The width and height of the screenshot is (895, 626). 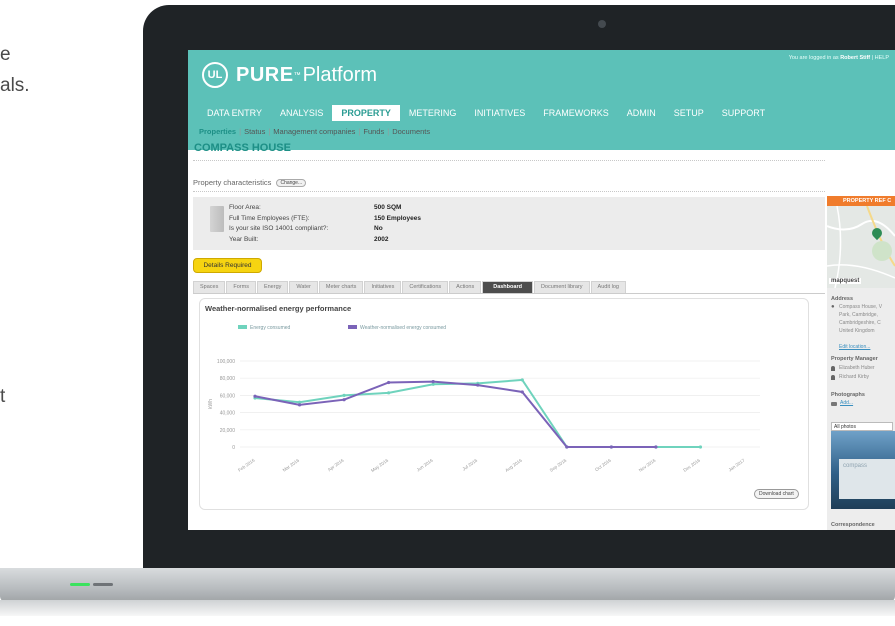 What do you see at coordinates (880, 58) in the screenshot?
I see `help-link: | HELP` at bounding box center [880, 58].